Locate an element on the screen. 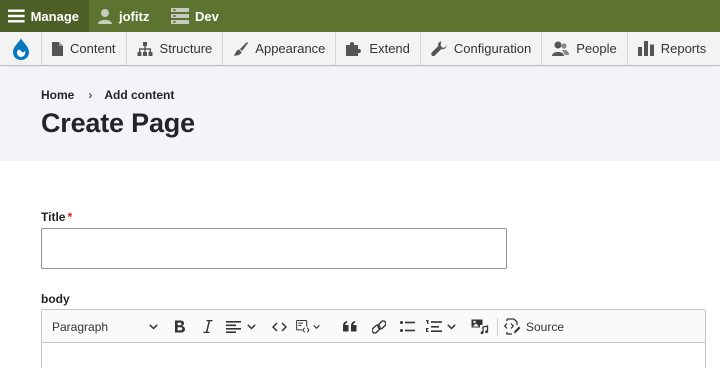 Image resolution: width=720 pixels, height=368 pixels. heading-dropdown: Paragraph is located at coordinates (106, 326).